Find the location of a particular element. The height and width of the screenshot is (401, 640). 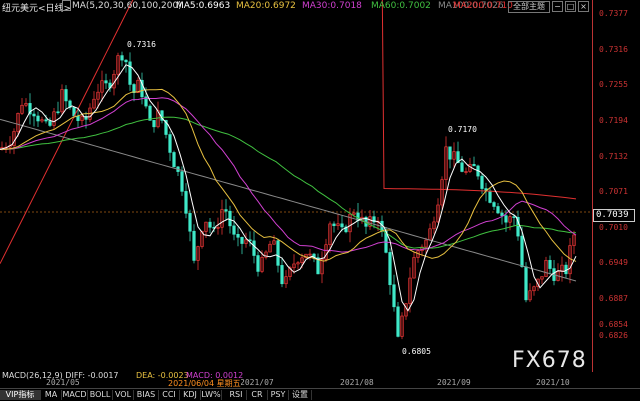

y-tick: 0.7010 is located at coordinates (613, 227).